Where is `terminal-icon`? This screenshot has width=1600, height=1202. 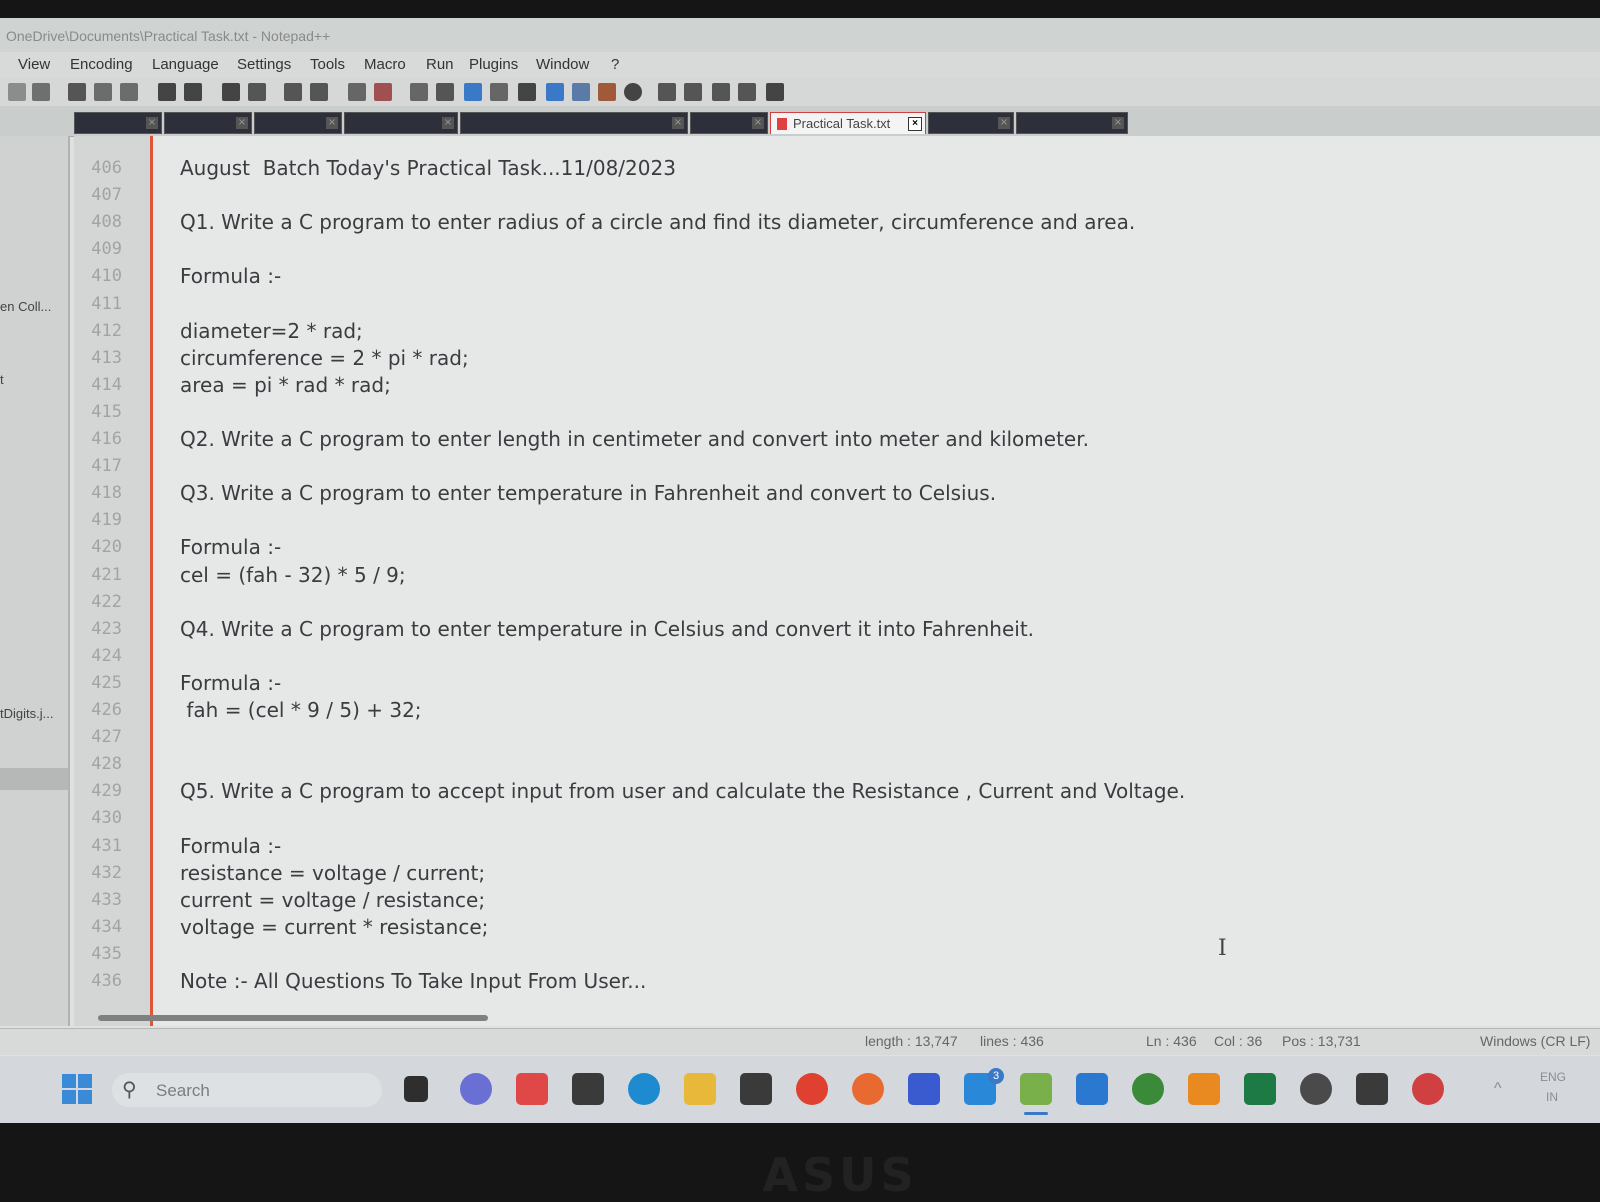
terminal-icon is located at coordinates (1372, 1089).